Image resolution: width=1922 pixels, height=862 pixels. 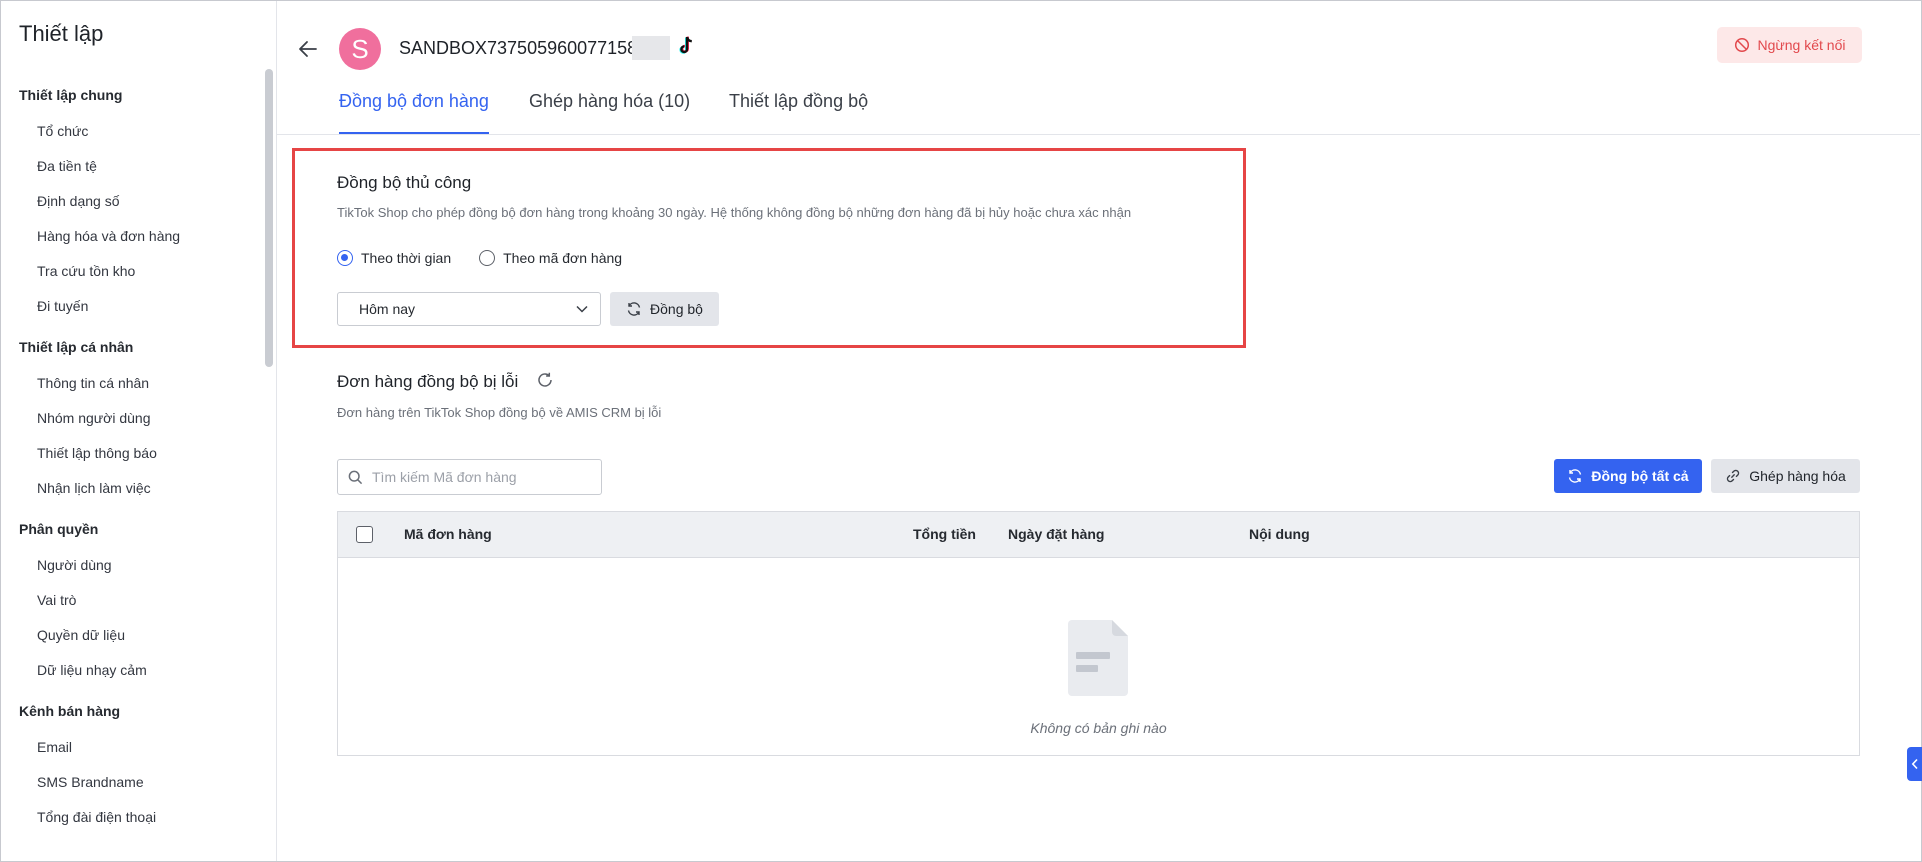 What do you see at coordinates (61, 33) in the screenshot?
I see `sidebar-title: Thiết lập` at bounding box center [61, 33].